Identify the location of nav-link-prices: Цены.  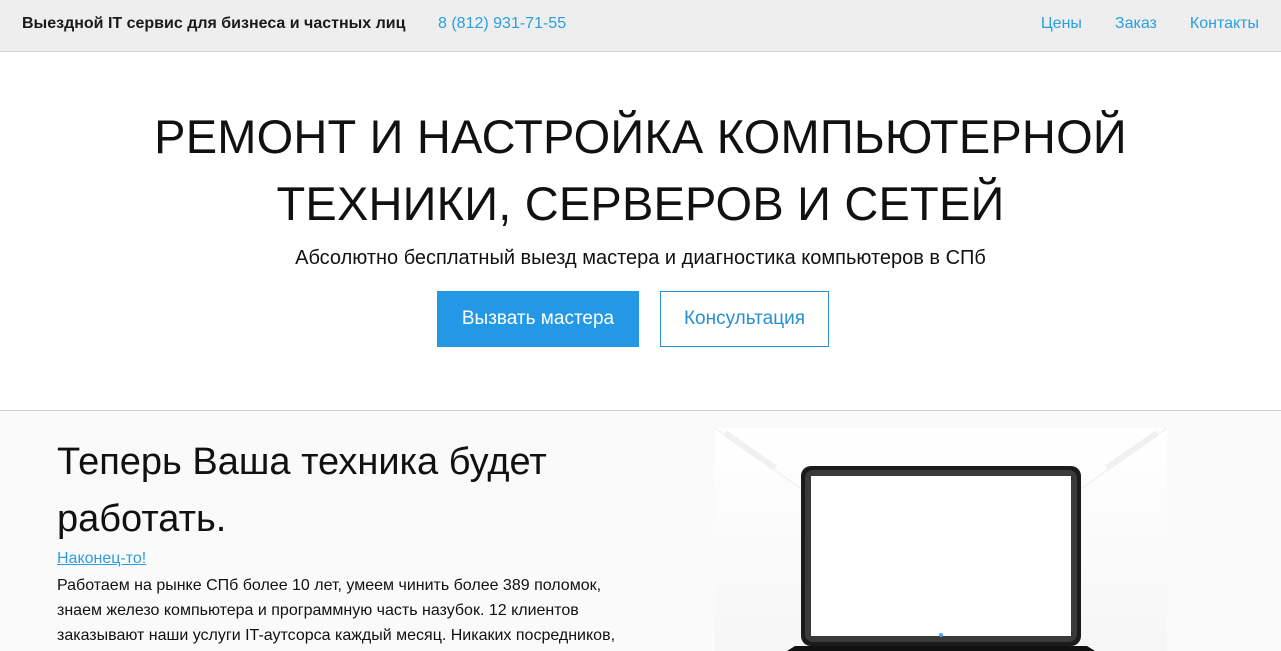
(1061, 24).